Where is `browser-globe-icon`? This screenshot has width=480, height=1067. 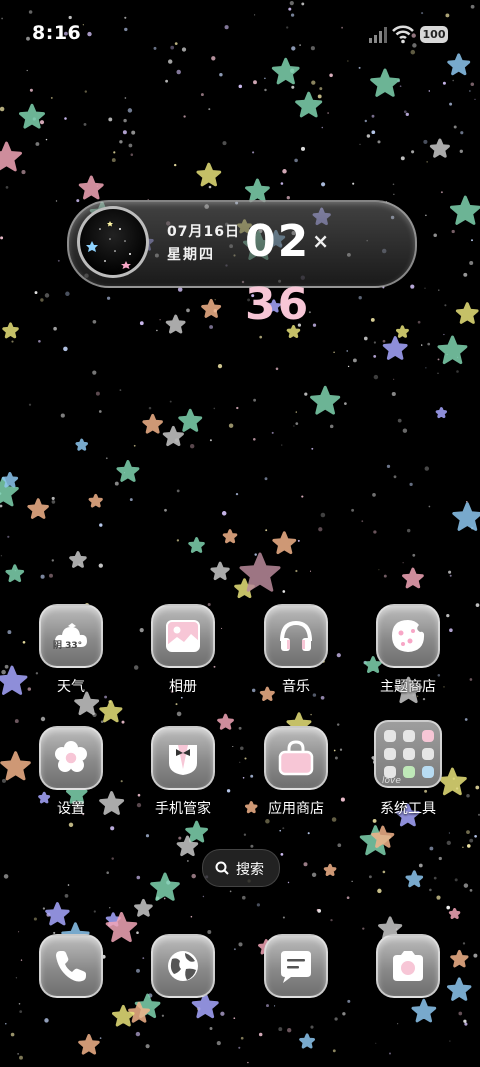 browser-globe-icon is located at coordinates (183, 966).